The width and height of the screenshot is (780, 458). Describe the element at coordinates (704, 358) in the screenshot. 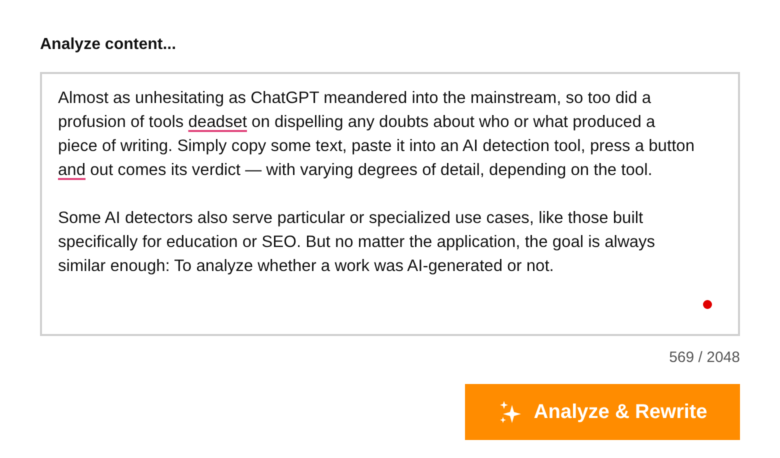

I see `character-counter: 569 / 2048` at that location.